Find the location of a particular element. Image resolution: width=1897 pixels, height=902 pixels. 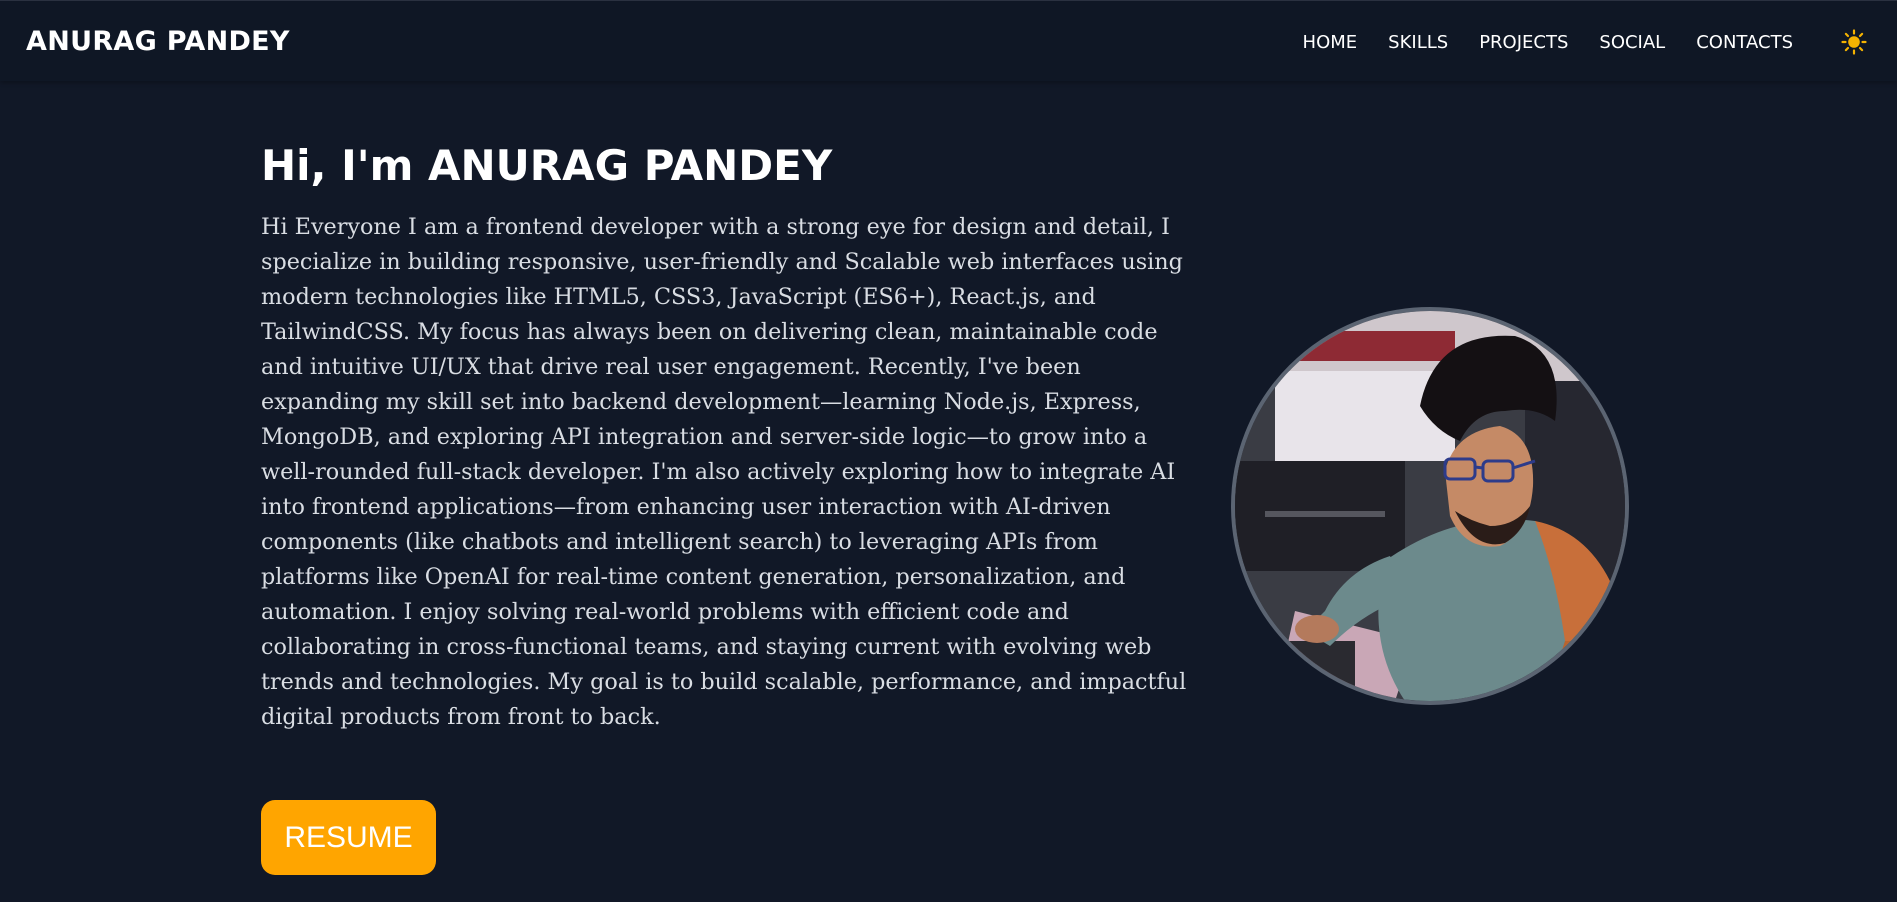

profile-photo-image is located at coordinates (1430, 506).